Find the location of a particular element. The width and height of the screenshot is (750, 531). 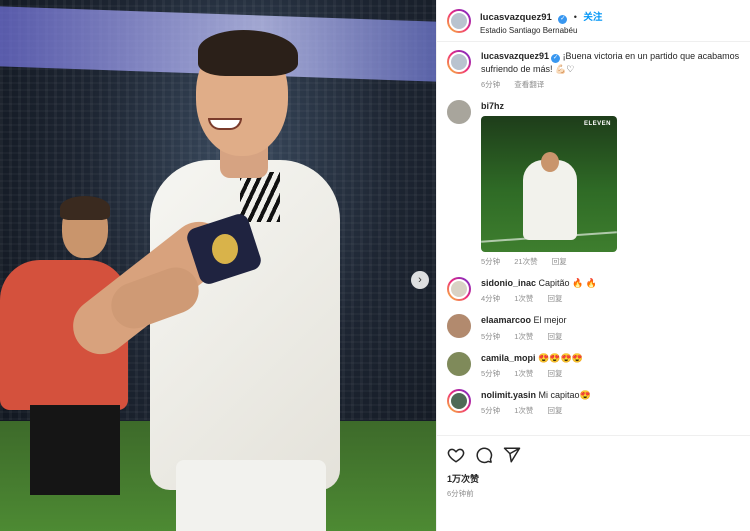

comment-item: bi7hz ELEVEN 5分钟 21次赞 回复 is located at coordinates (593, 183).